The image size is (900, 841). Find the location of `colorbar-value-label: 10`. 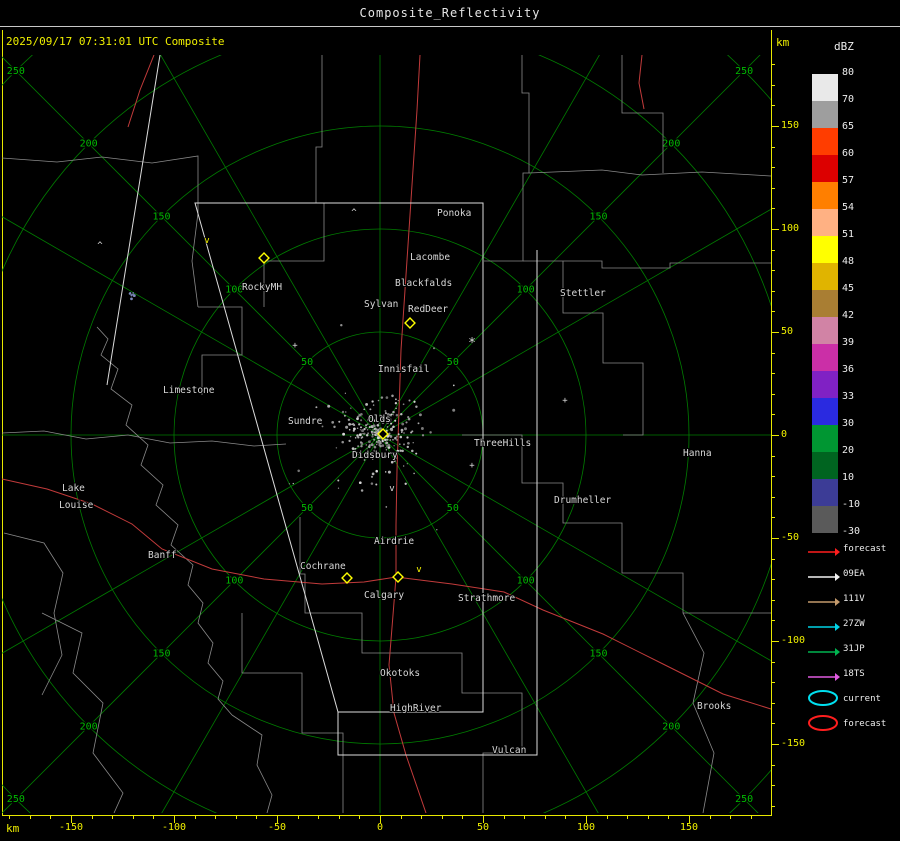

colorbar-value-label: 10 is located at coordinates (848, 477).